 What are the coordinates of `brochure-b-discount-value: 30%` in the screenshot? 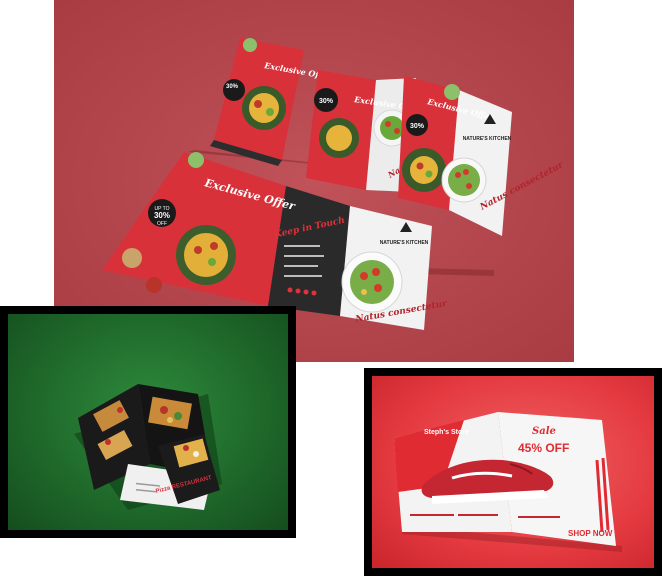 It's located at (326, 101).